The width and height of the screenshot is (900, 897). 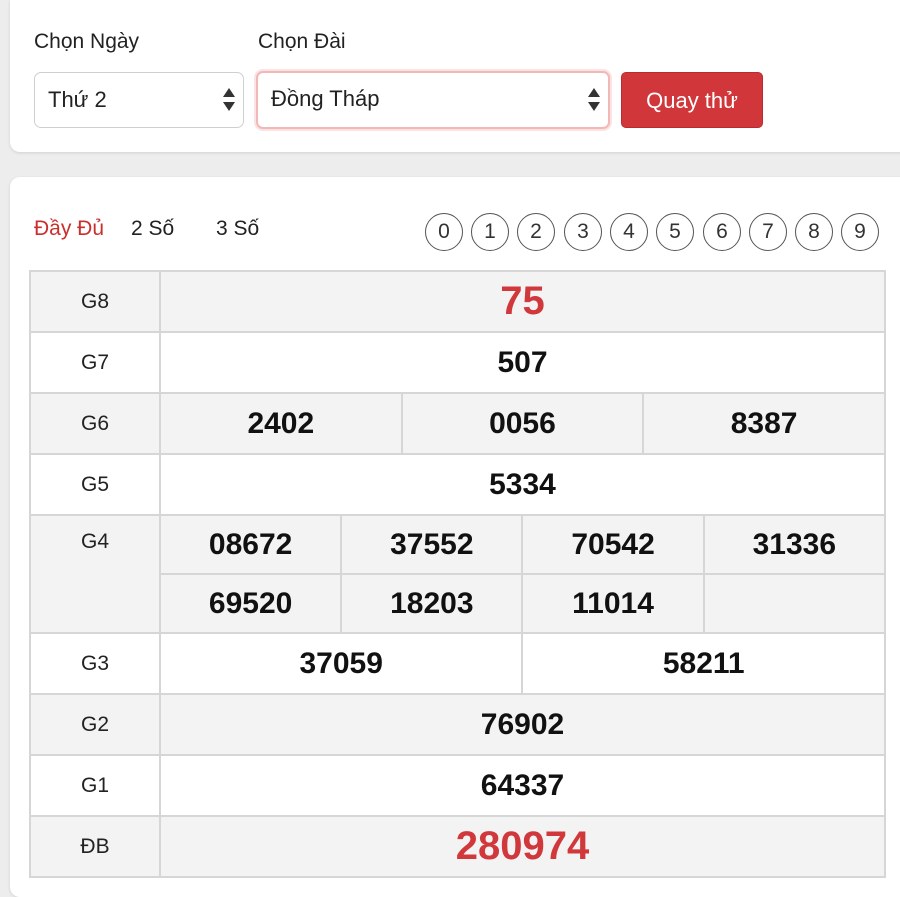 What do you see at coordinates (613, 603) in the screenshot?
I see `prize-number: 11014` at bounding box center [613, 603].